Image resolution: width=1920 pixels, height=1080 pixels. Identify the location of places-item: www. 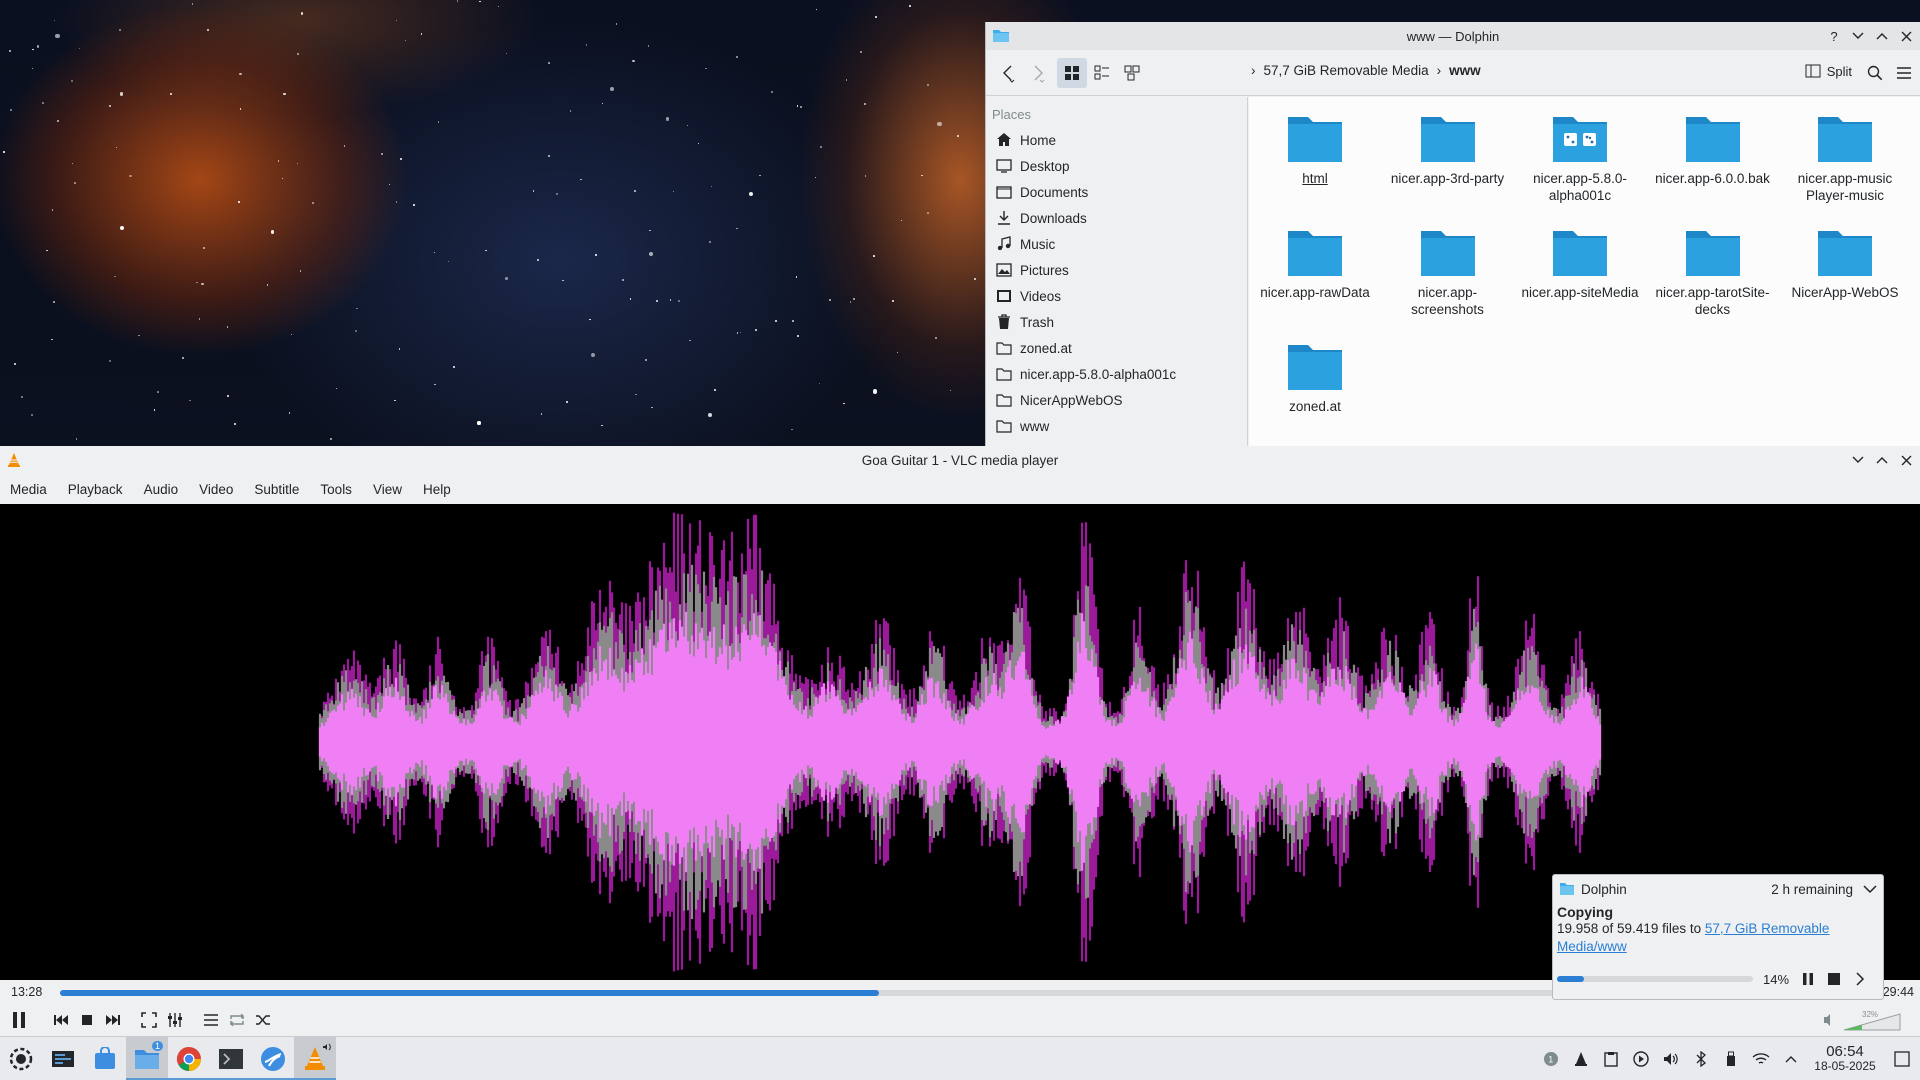
(1116, 426).